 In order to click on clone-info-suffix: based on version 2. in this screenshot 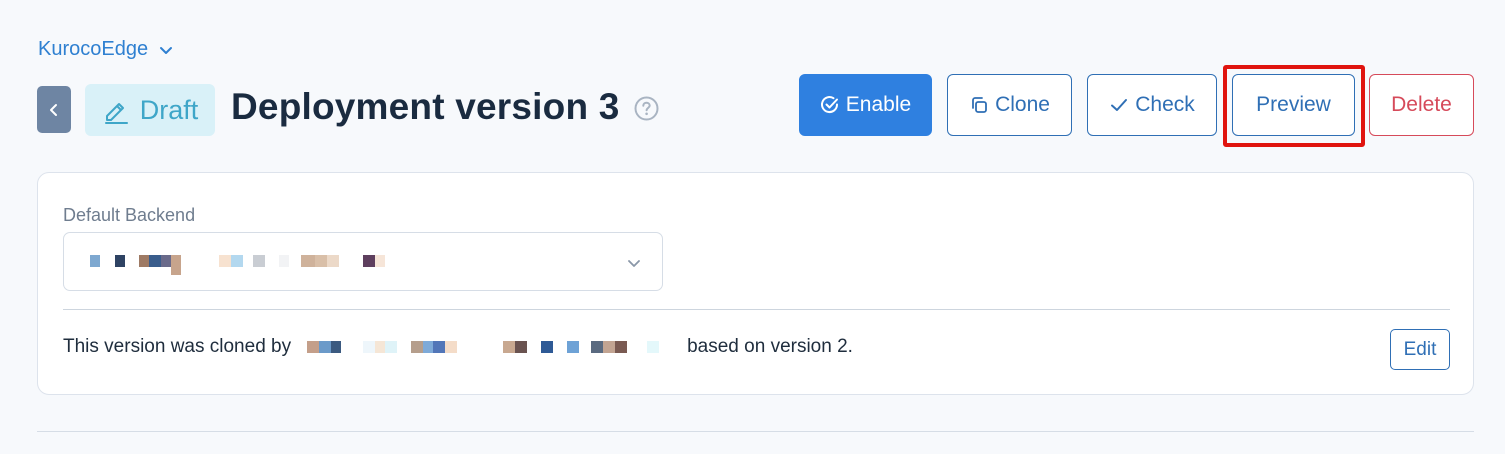, I will do `click(770, 346)`.